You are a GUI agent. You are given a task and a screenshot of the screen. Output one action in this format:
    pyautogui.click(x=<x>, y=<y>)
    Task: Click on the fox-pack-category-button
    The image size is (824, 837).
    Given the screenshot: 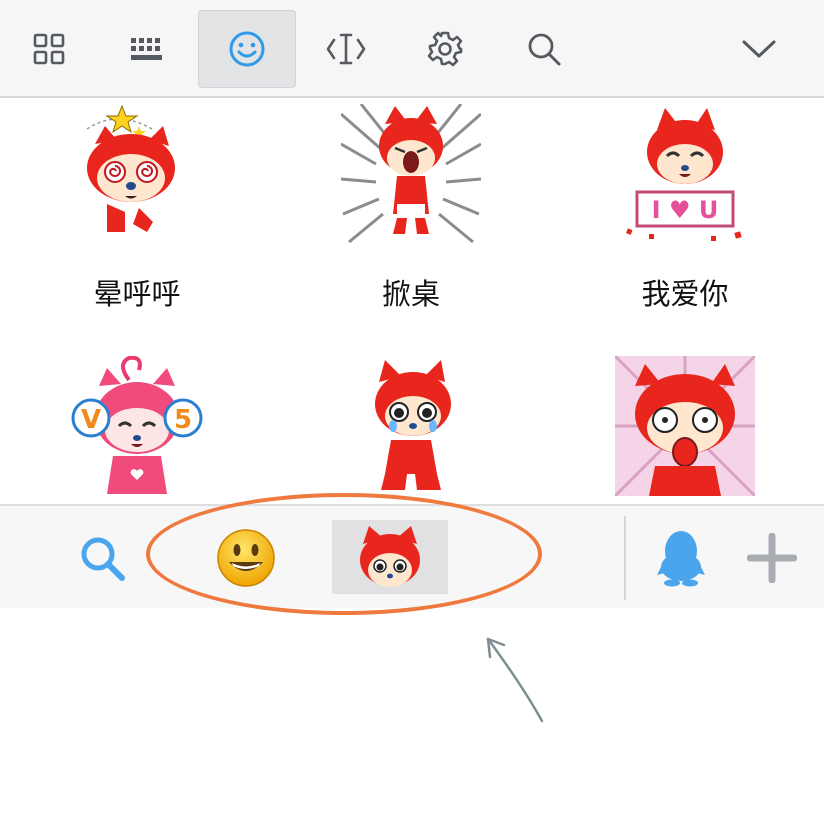 What is the action you would take?
    pyautogui.click(x=390, y=557)
    